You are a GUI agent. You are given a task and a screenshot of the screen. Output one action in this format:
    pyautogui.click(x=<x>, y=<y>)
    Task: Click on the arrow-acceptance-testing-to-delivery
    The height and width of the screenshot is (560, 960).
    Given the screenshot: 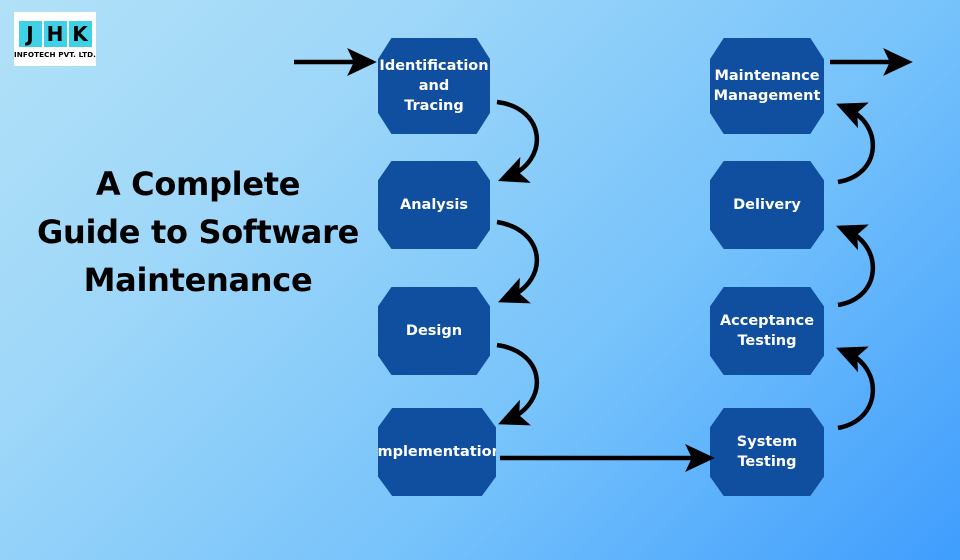 What is the action you would take?
    pyautogui.click(x=855, y=266)
    